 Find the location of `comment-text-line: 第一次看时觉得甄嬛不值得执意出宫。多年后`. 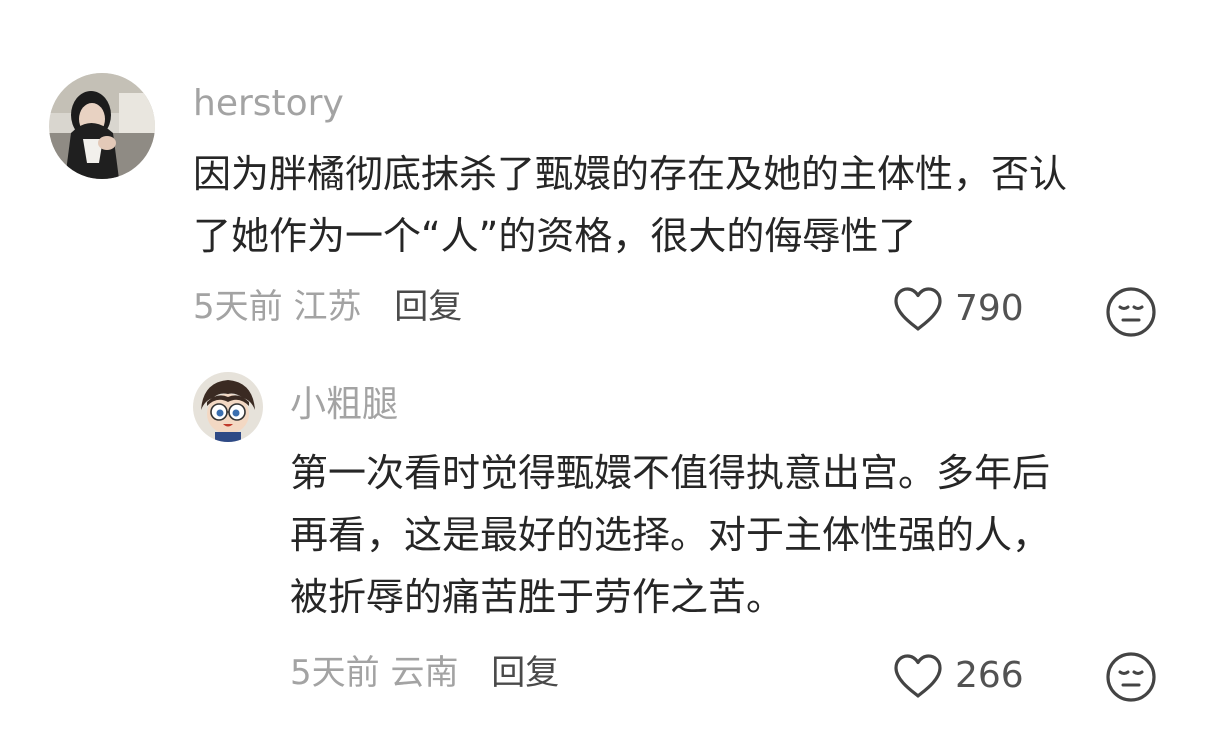

comment-text-line: 第一次看时觉得甄嬛不值得执意出宫。多年后 is located at coordinates (670, 473).